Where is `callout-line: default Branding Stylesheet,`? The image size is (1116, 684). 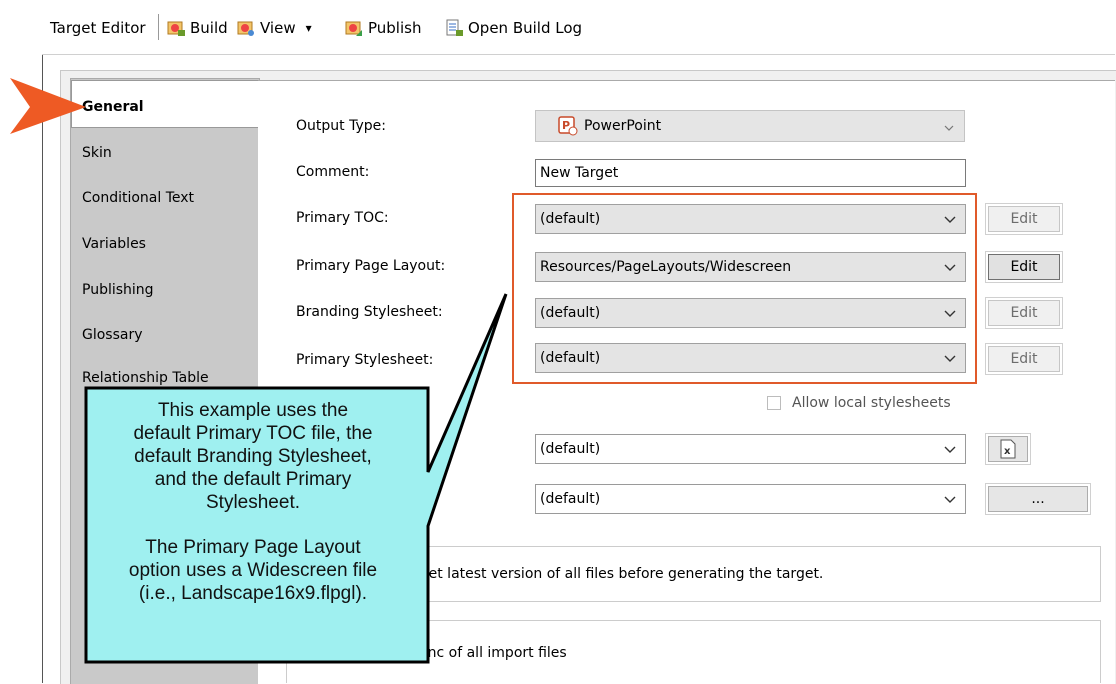
callout-line: default Branding Stylesheet, is located at coordinates (253, 456).